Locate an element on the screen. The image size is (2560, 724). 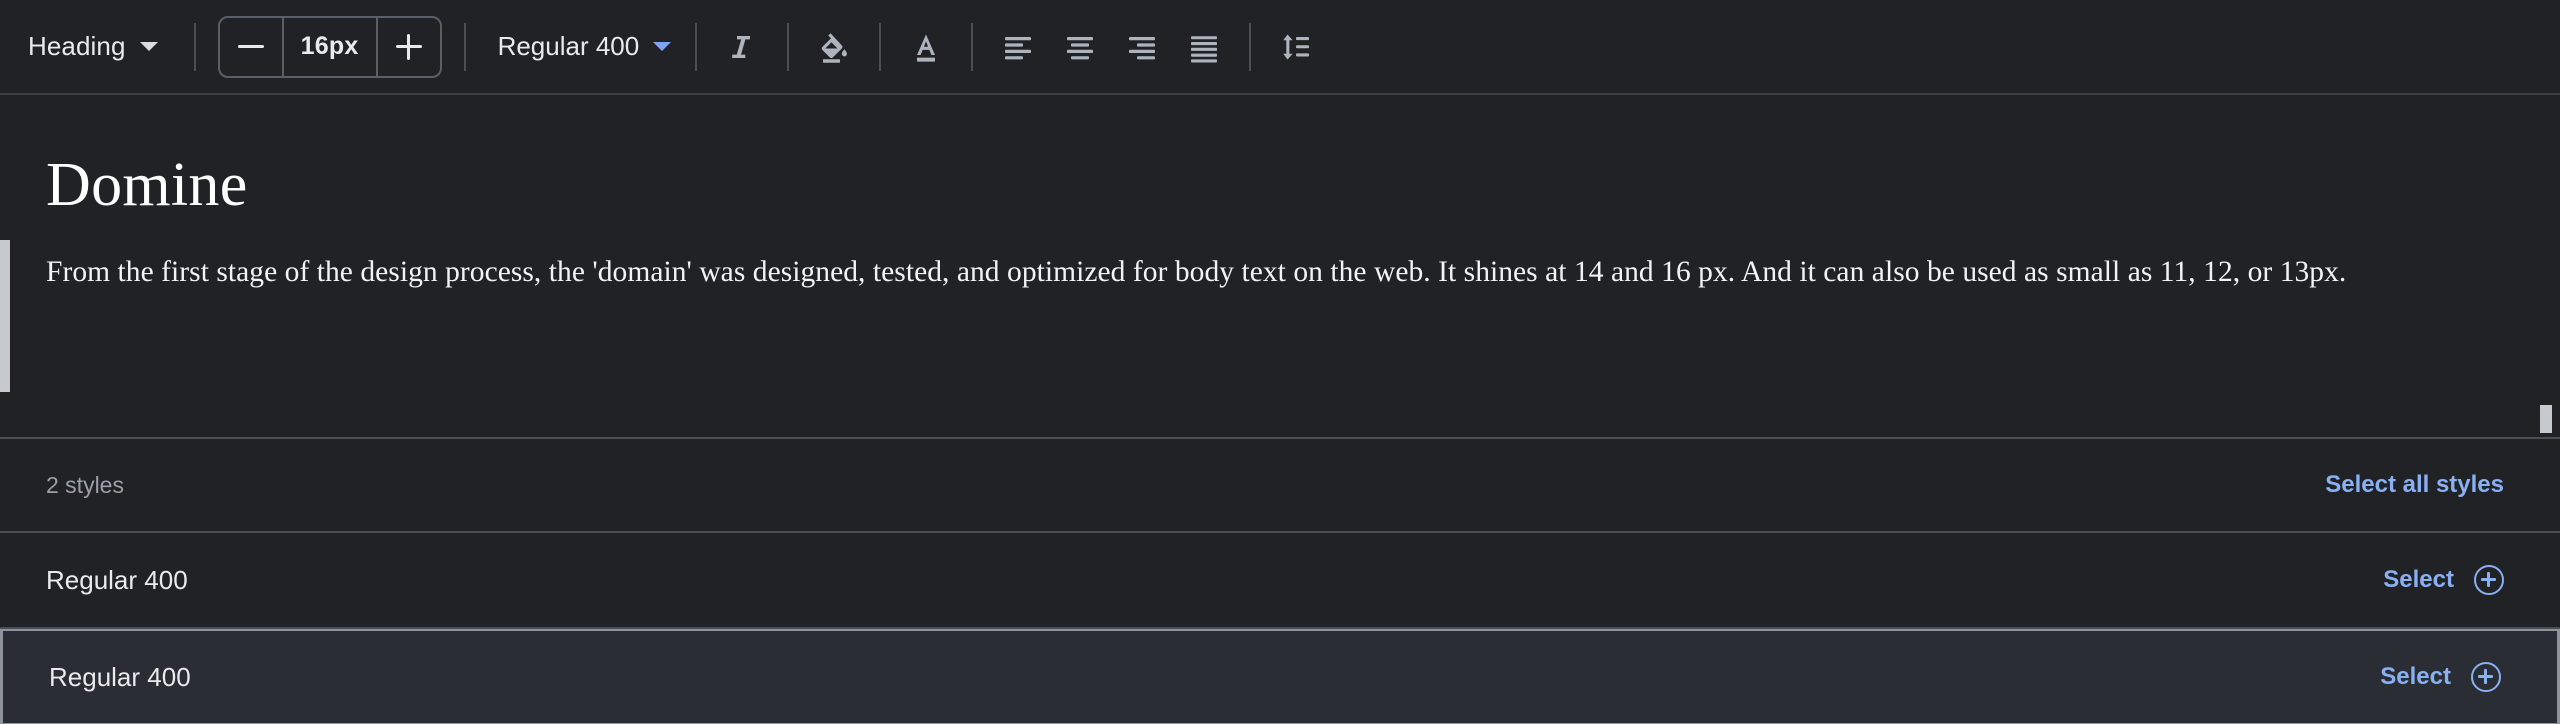
text-color-button is located at coordinates (926, 47).